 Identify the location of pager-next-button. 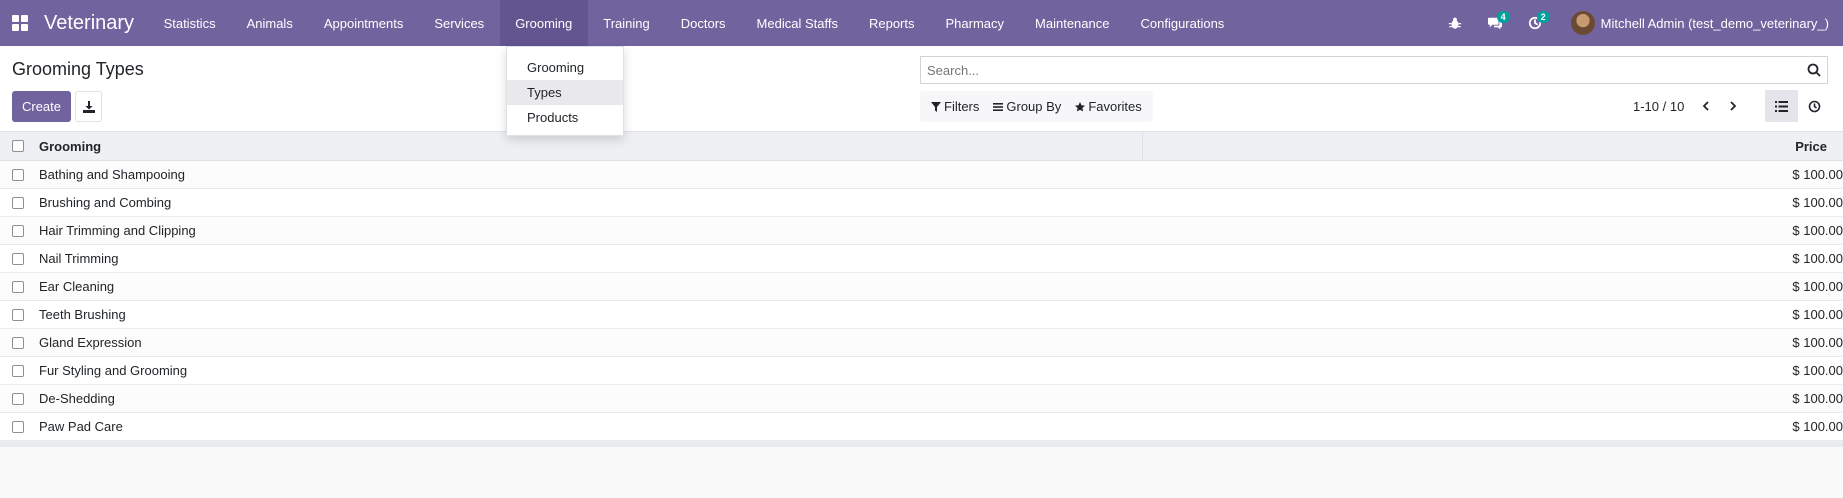
(1733, 106).